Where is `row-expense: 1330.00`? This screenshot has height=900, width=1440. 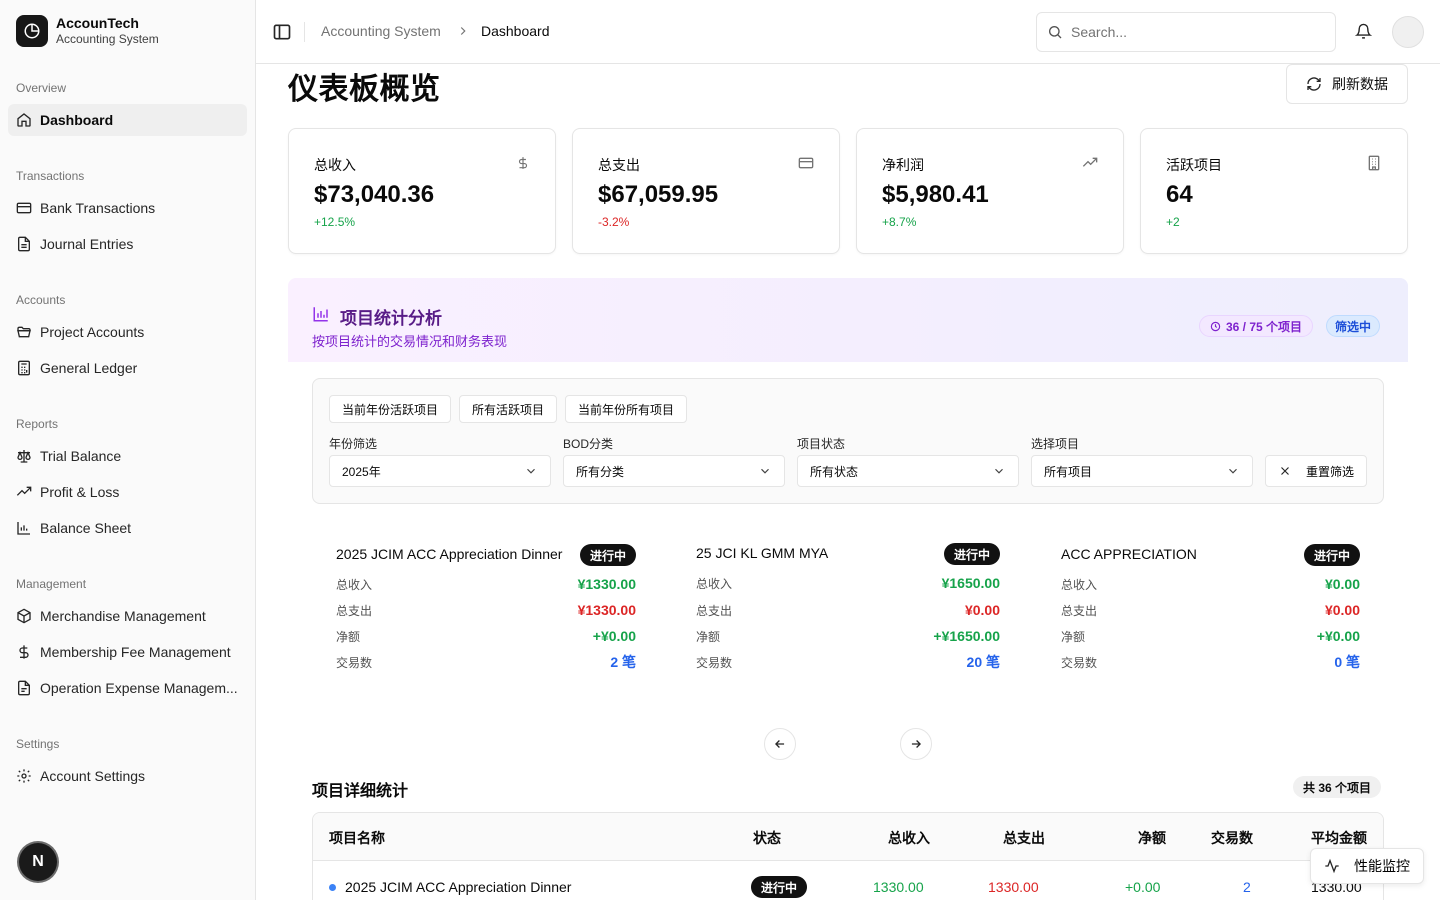
row-expense: 1330.00 is located at coordinates (1013, 887).